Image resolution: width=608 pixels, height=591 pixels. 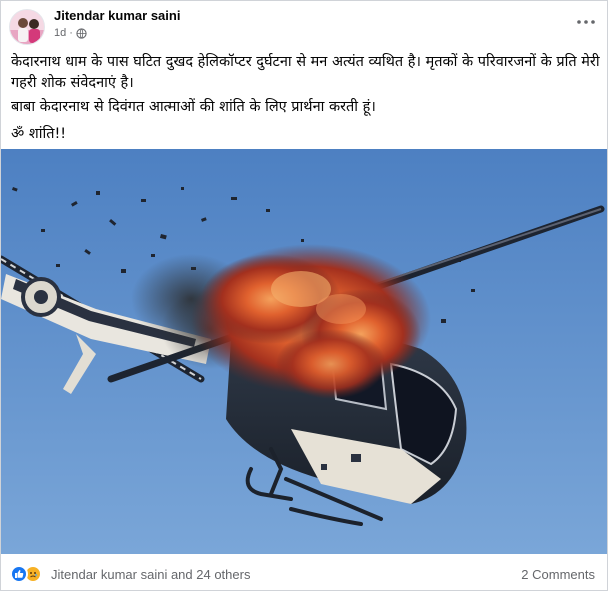 What do you see at coordinates (39, 134) in the screenshot?
I see `post-text-line: ॐ शांति!!` at bounding box center [39, 134].